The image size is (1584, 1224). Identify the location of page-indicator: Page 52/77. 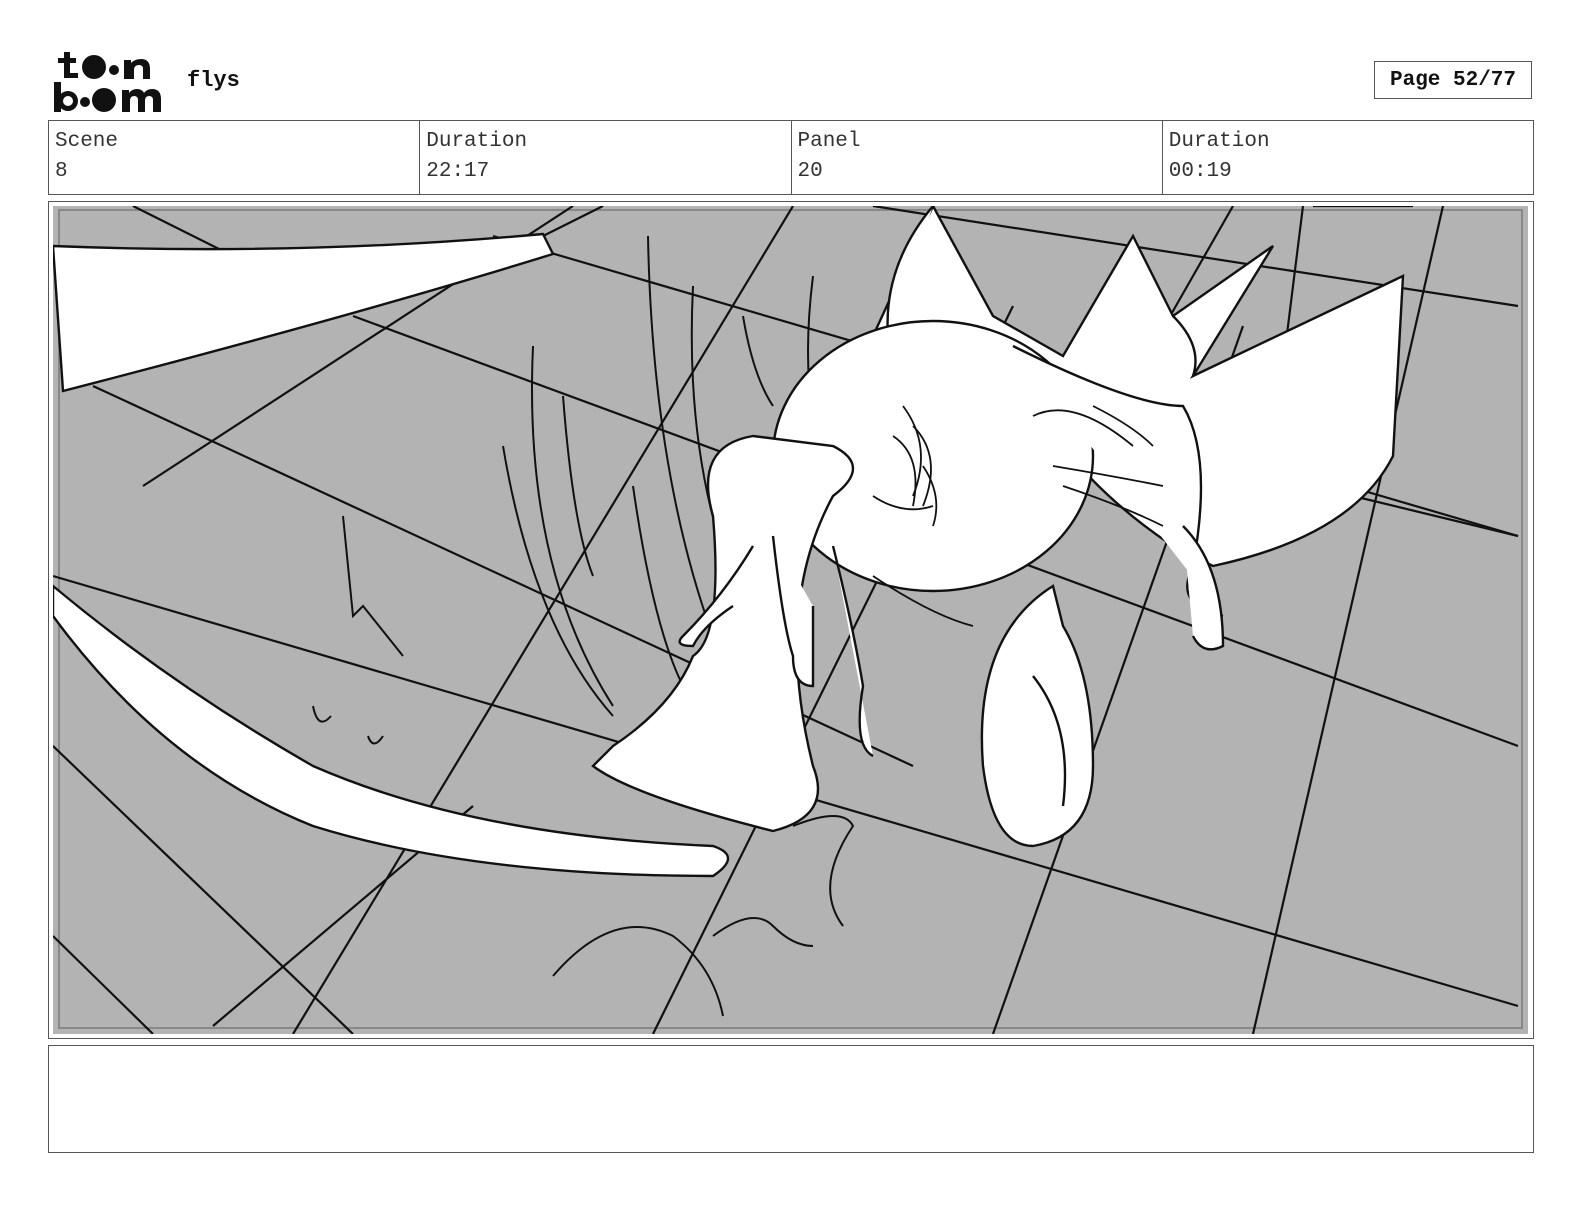
(1453, 80).